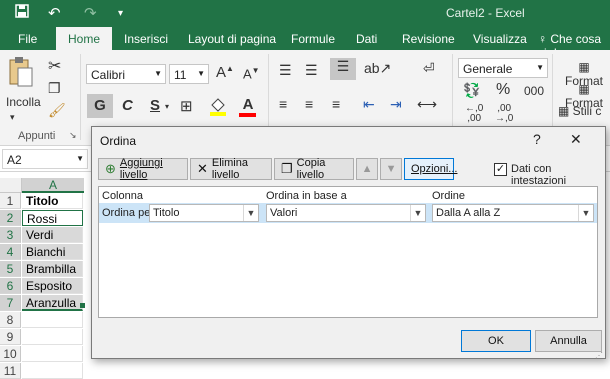 This screenshot has height=379, width=610. Describe the element at coordinates (343, 69) in the screenshot. I see `align-bottom-icon: ☰` at that location.